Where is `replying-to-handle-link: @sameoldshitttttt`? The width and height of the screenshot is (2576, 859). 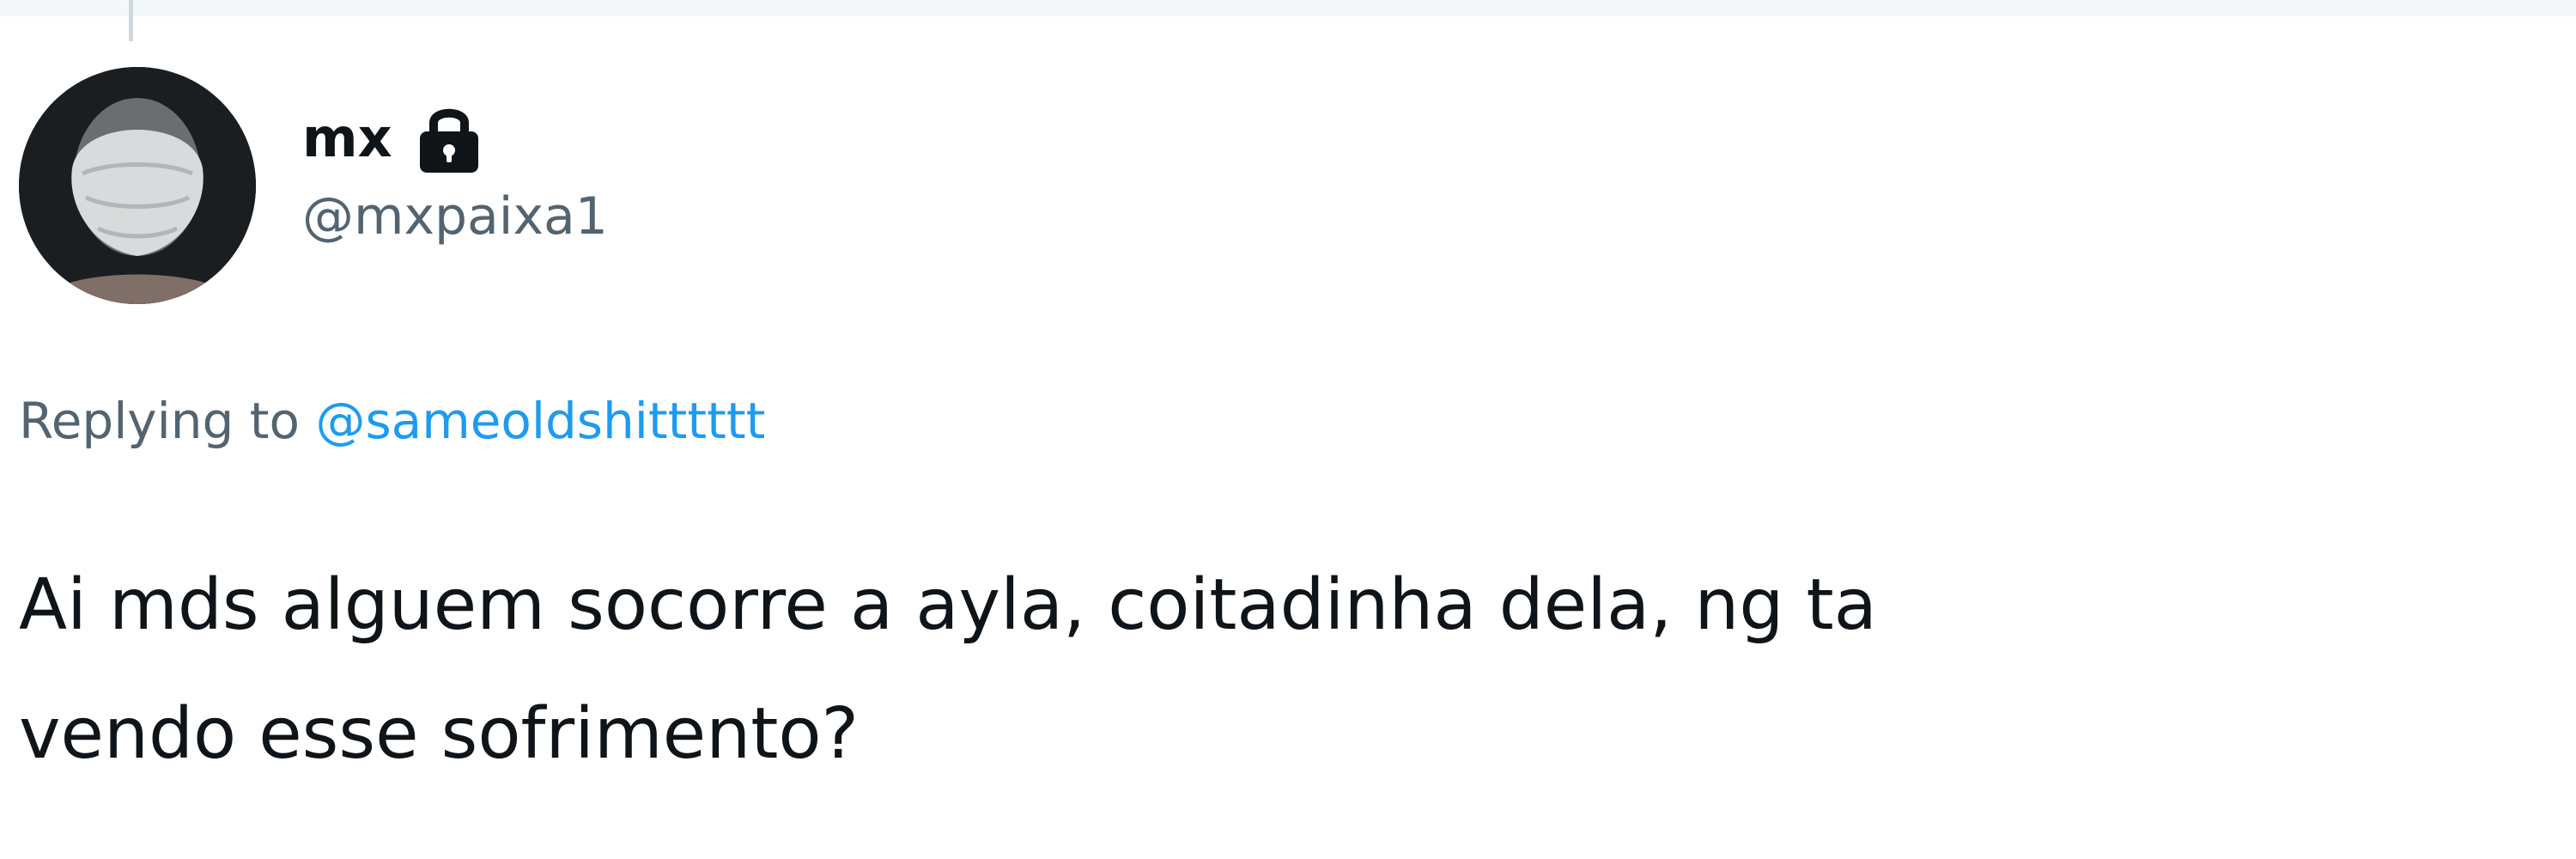
replying-to-handle-link: @sameoldshitttttt is located at coordinates (540, 421).